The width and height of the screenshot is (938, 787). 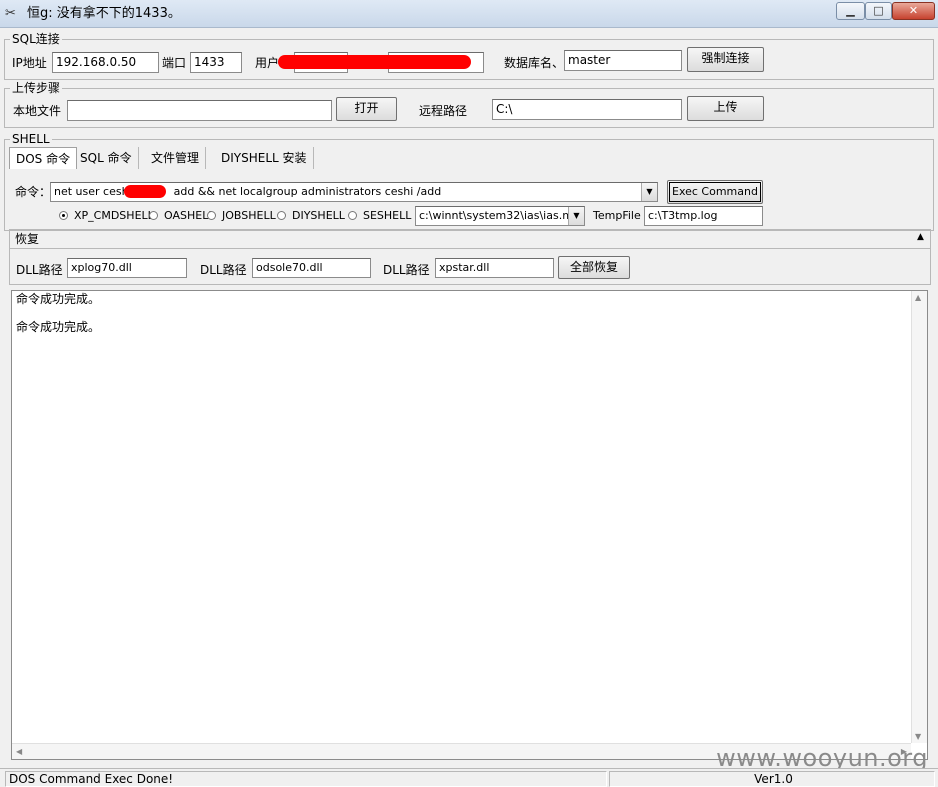 What do you see at coordinates (36, 39) in the screenshot?
I see `sql-group-label: SQL连接` at bounding box center [36, 39].